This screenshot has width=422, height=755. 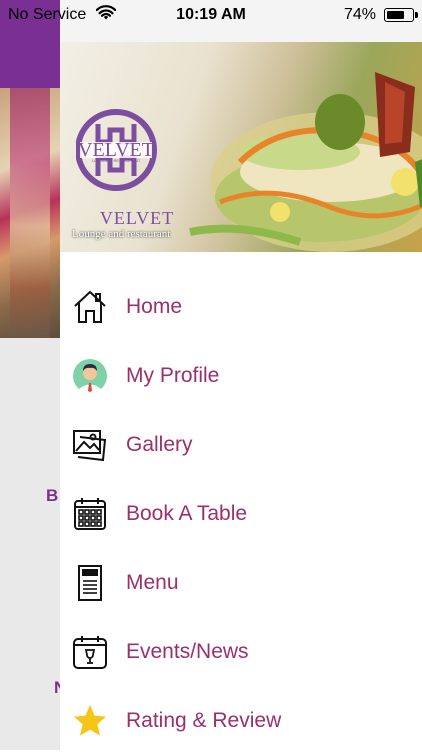 I want to click on brand-tagline: Lounge and restaurant, so click(x=121, y=234).